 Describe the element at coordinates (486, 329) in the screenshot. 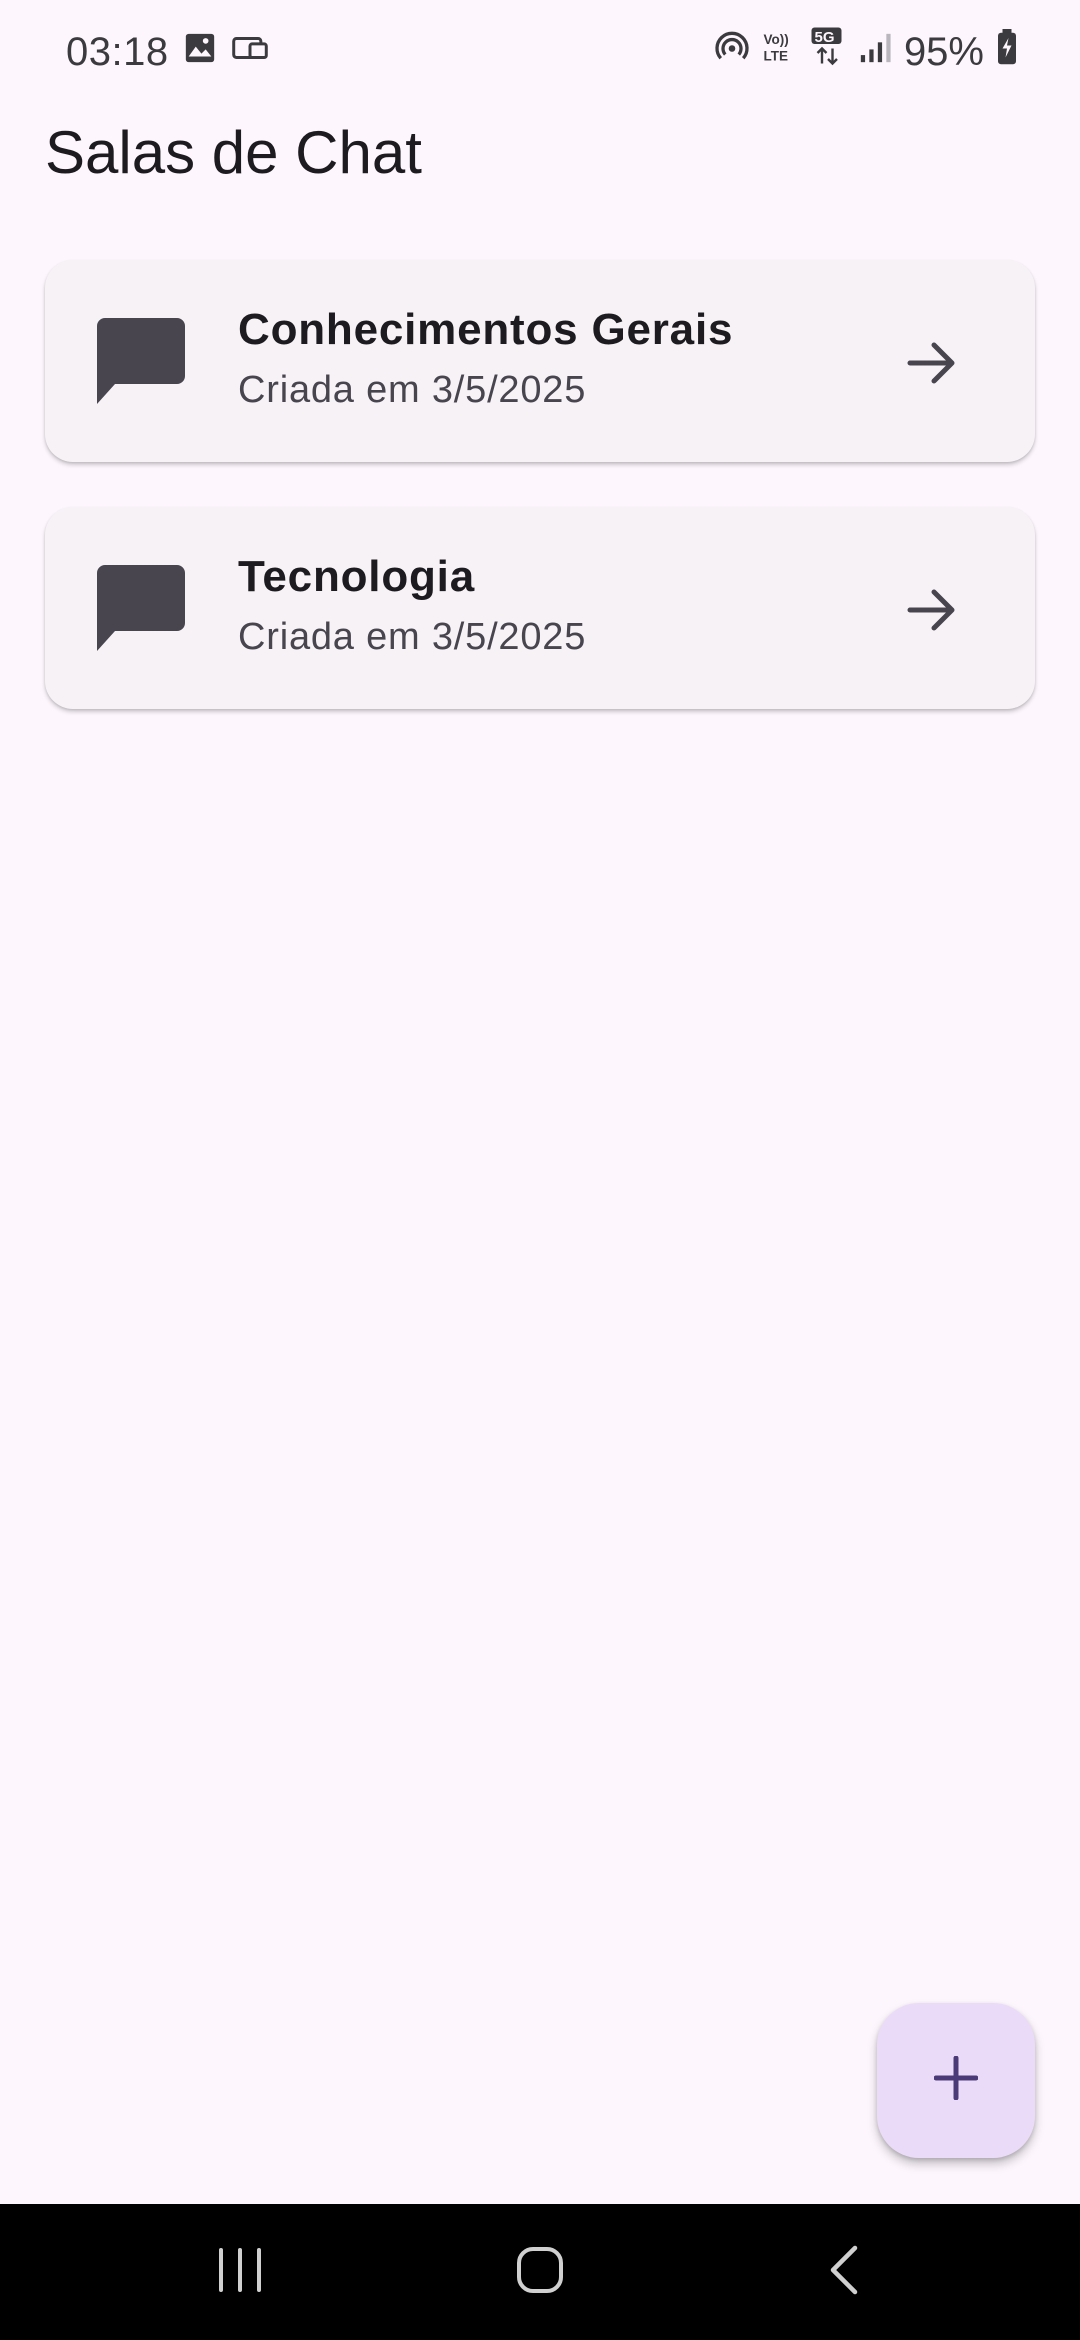

I see `room-name: Conhecimentos Gerais` at that location.